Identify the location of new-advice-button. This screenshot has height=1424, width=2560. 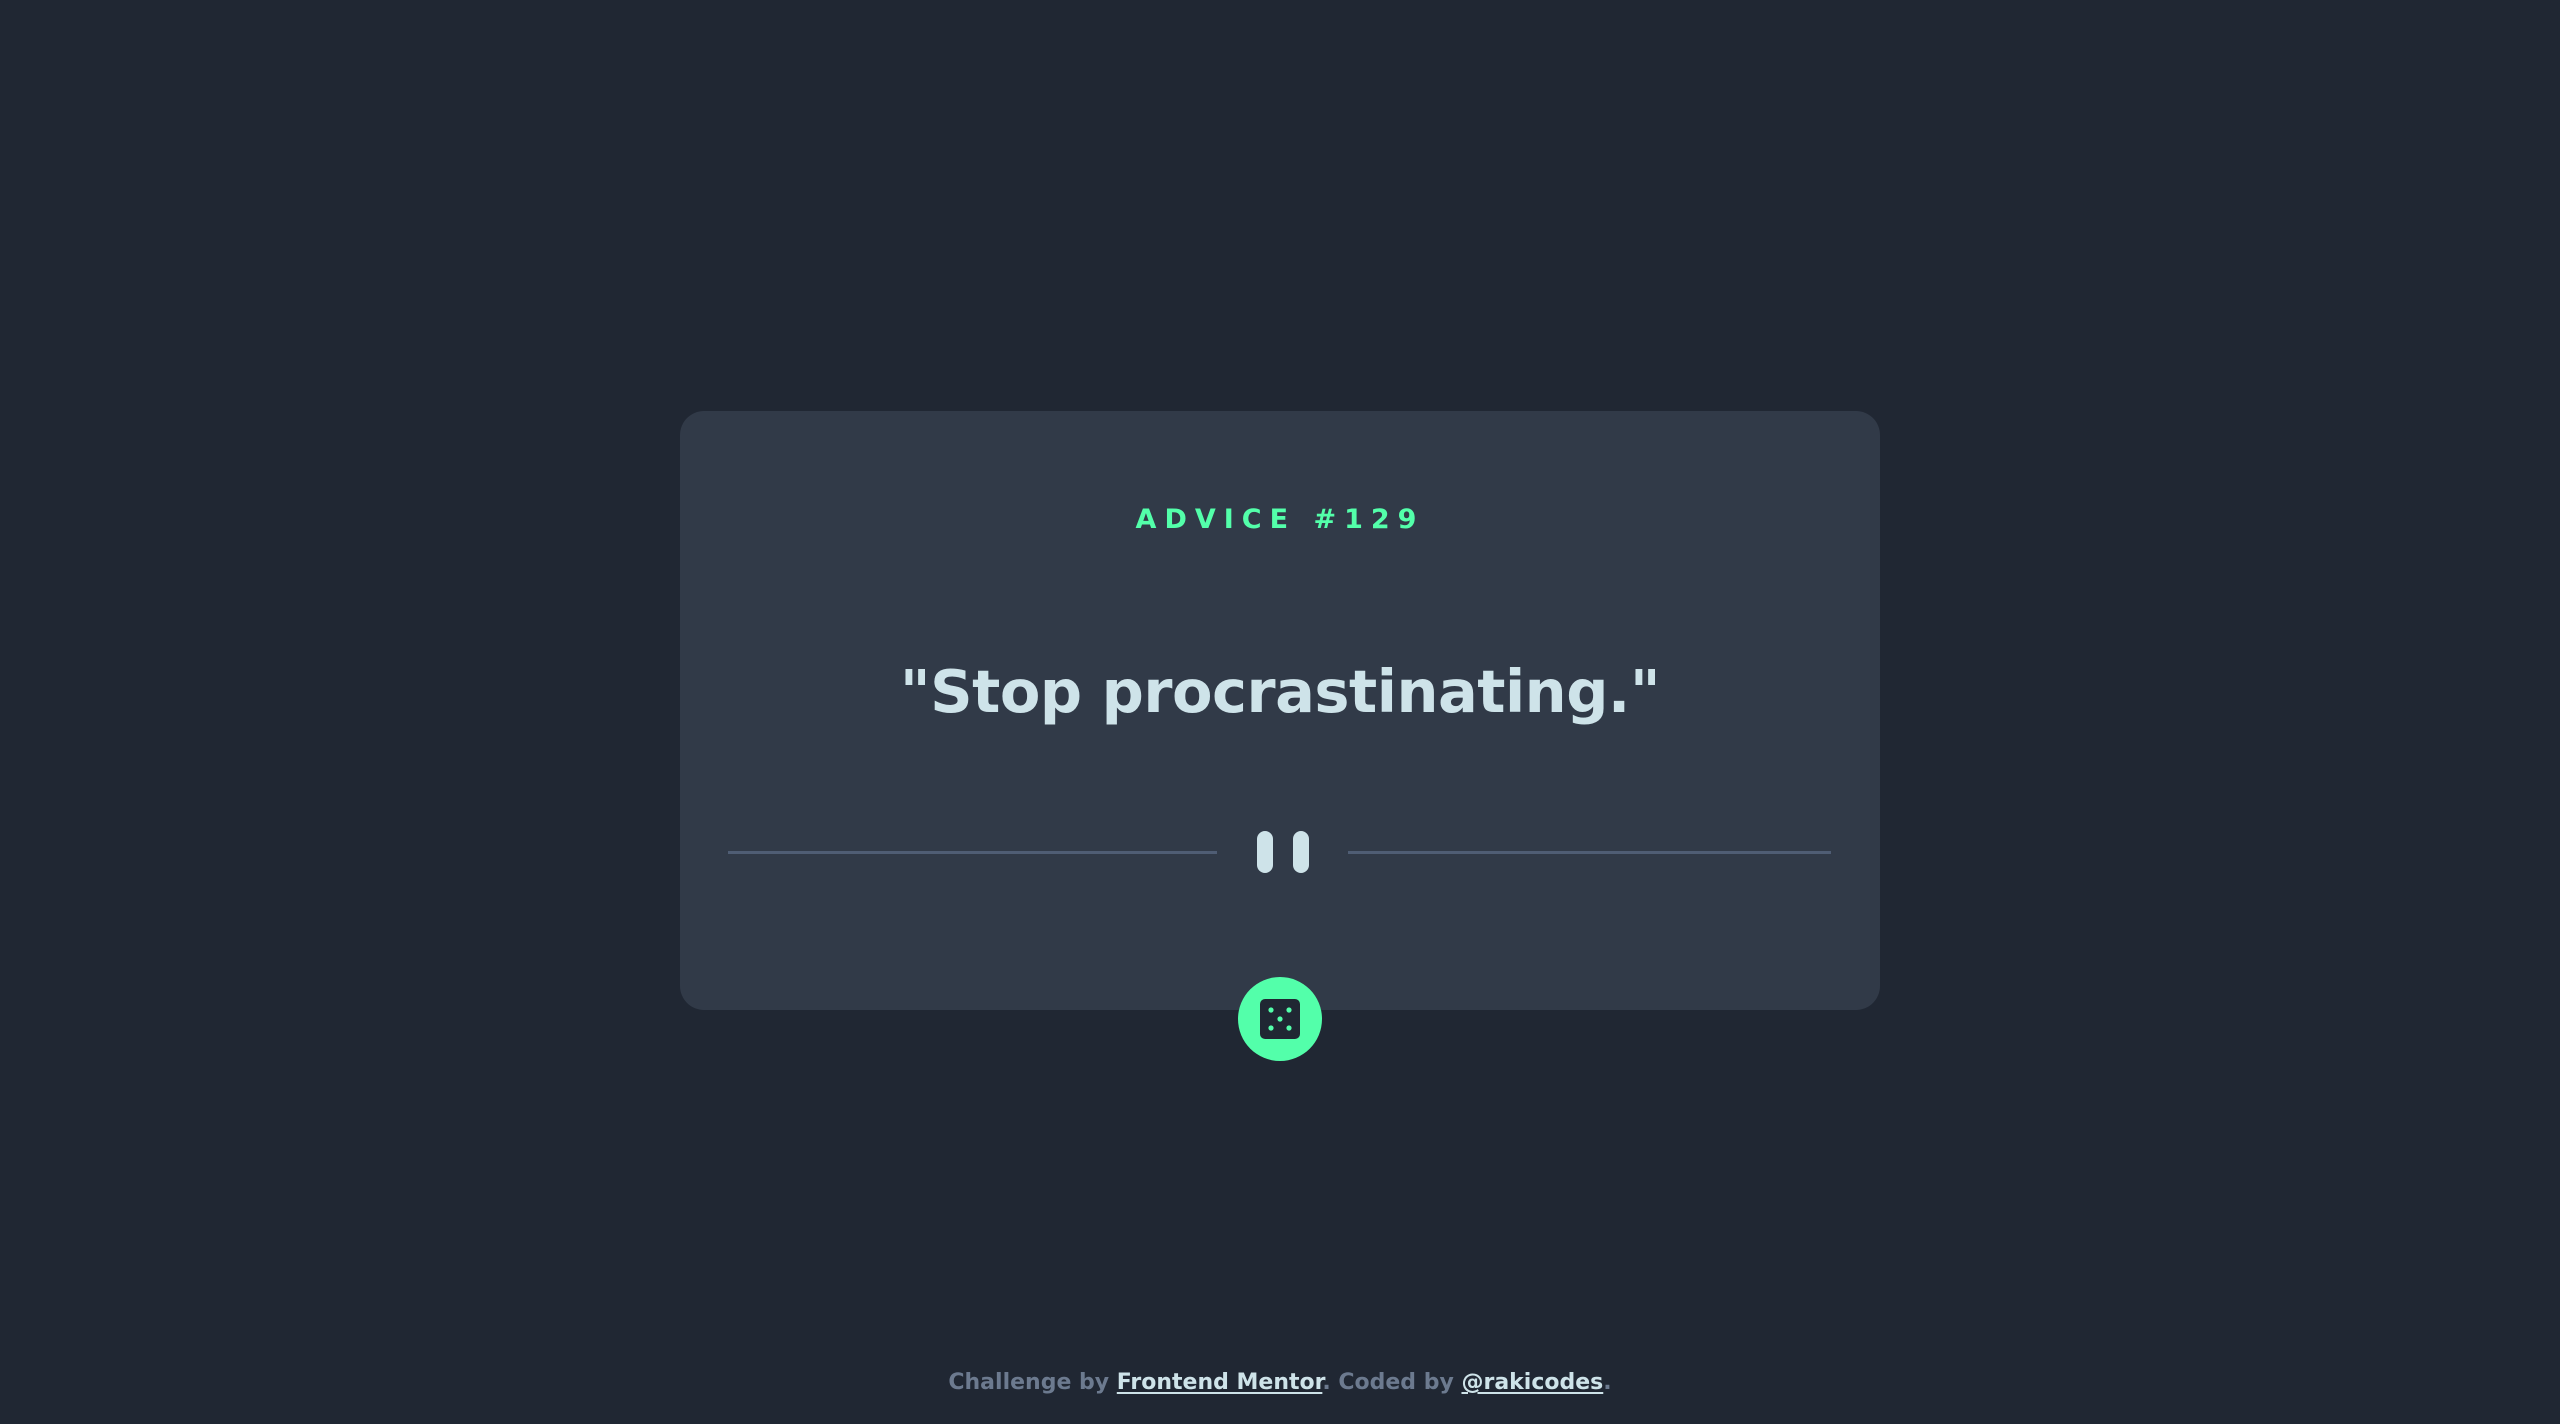
(1280, 1019).